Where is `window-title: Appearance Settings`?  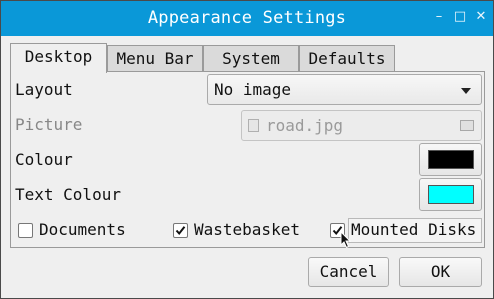
window-title: Appearance Settings is located at coordinates (247, 18).